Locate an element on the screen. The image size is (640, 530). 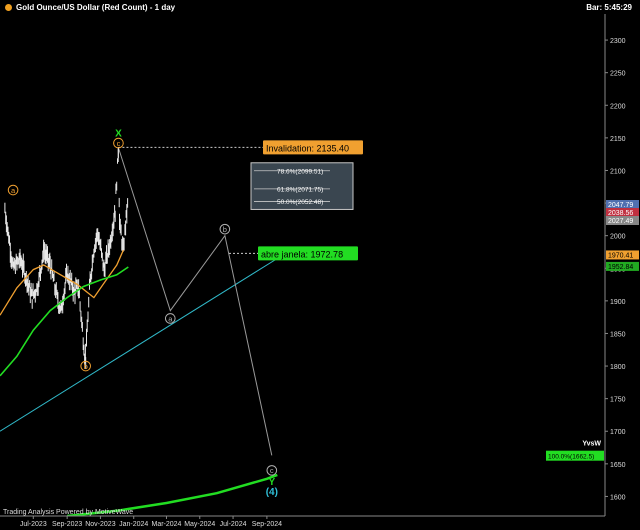
x-tick-label: Jul-2024 is located at coordinates (233, 524).